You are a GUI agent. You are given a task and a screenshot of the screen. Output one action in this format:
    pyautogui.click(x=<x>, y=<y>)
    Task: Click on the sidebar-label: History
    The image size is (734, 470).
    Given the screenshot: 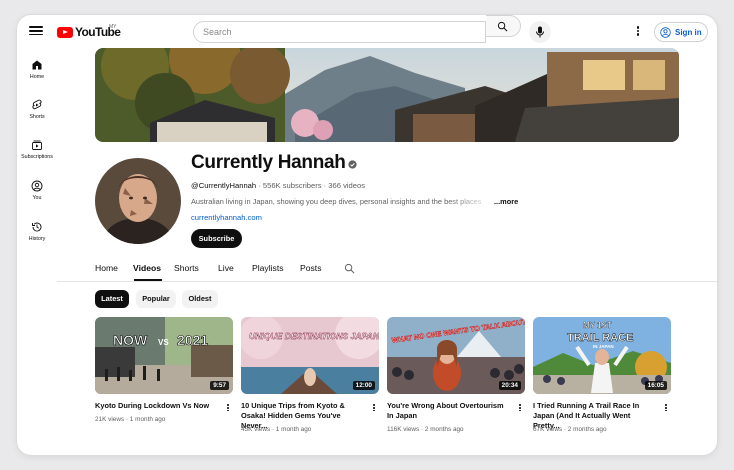 What is the action you would take?
    pyautogui.click(x=37, y=239)
    